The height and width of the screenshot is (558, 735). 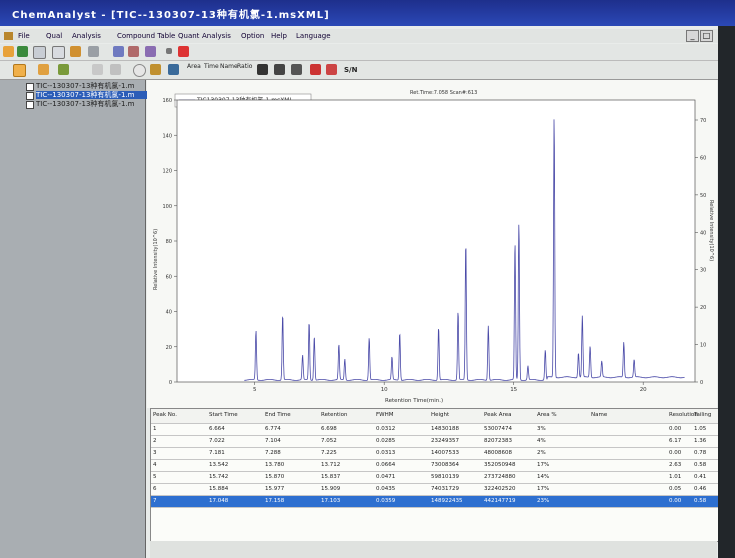 I want to click on marker-icon, so click(x=155, y=69).